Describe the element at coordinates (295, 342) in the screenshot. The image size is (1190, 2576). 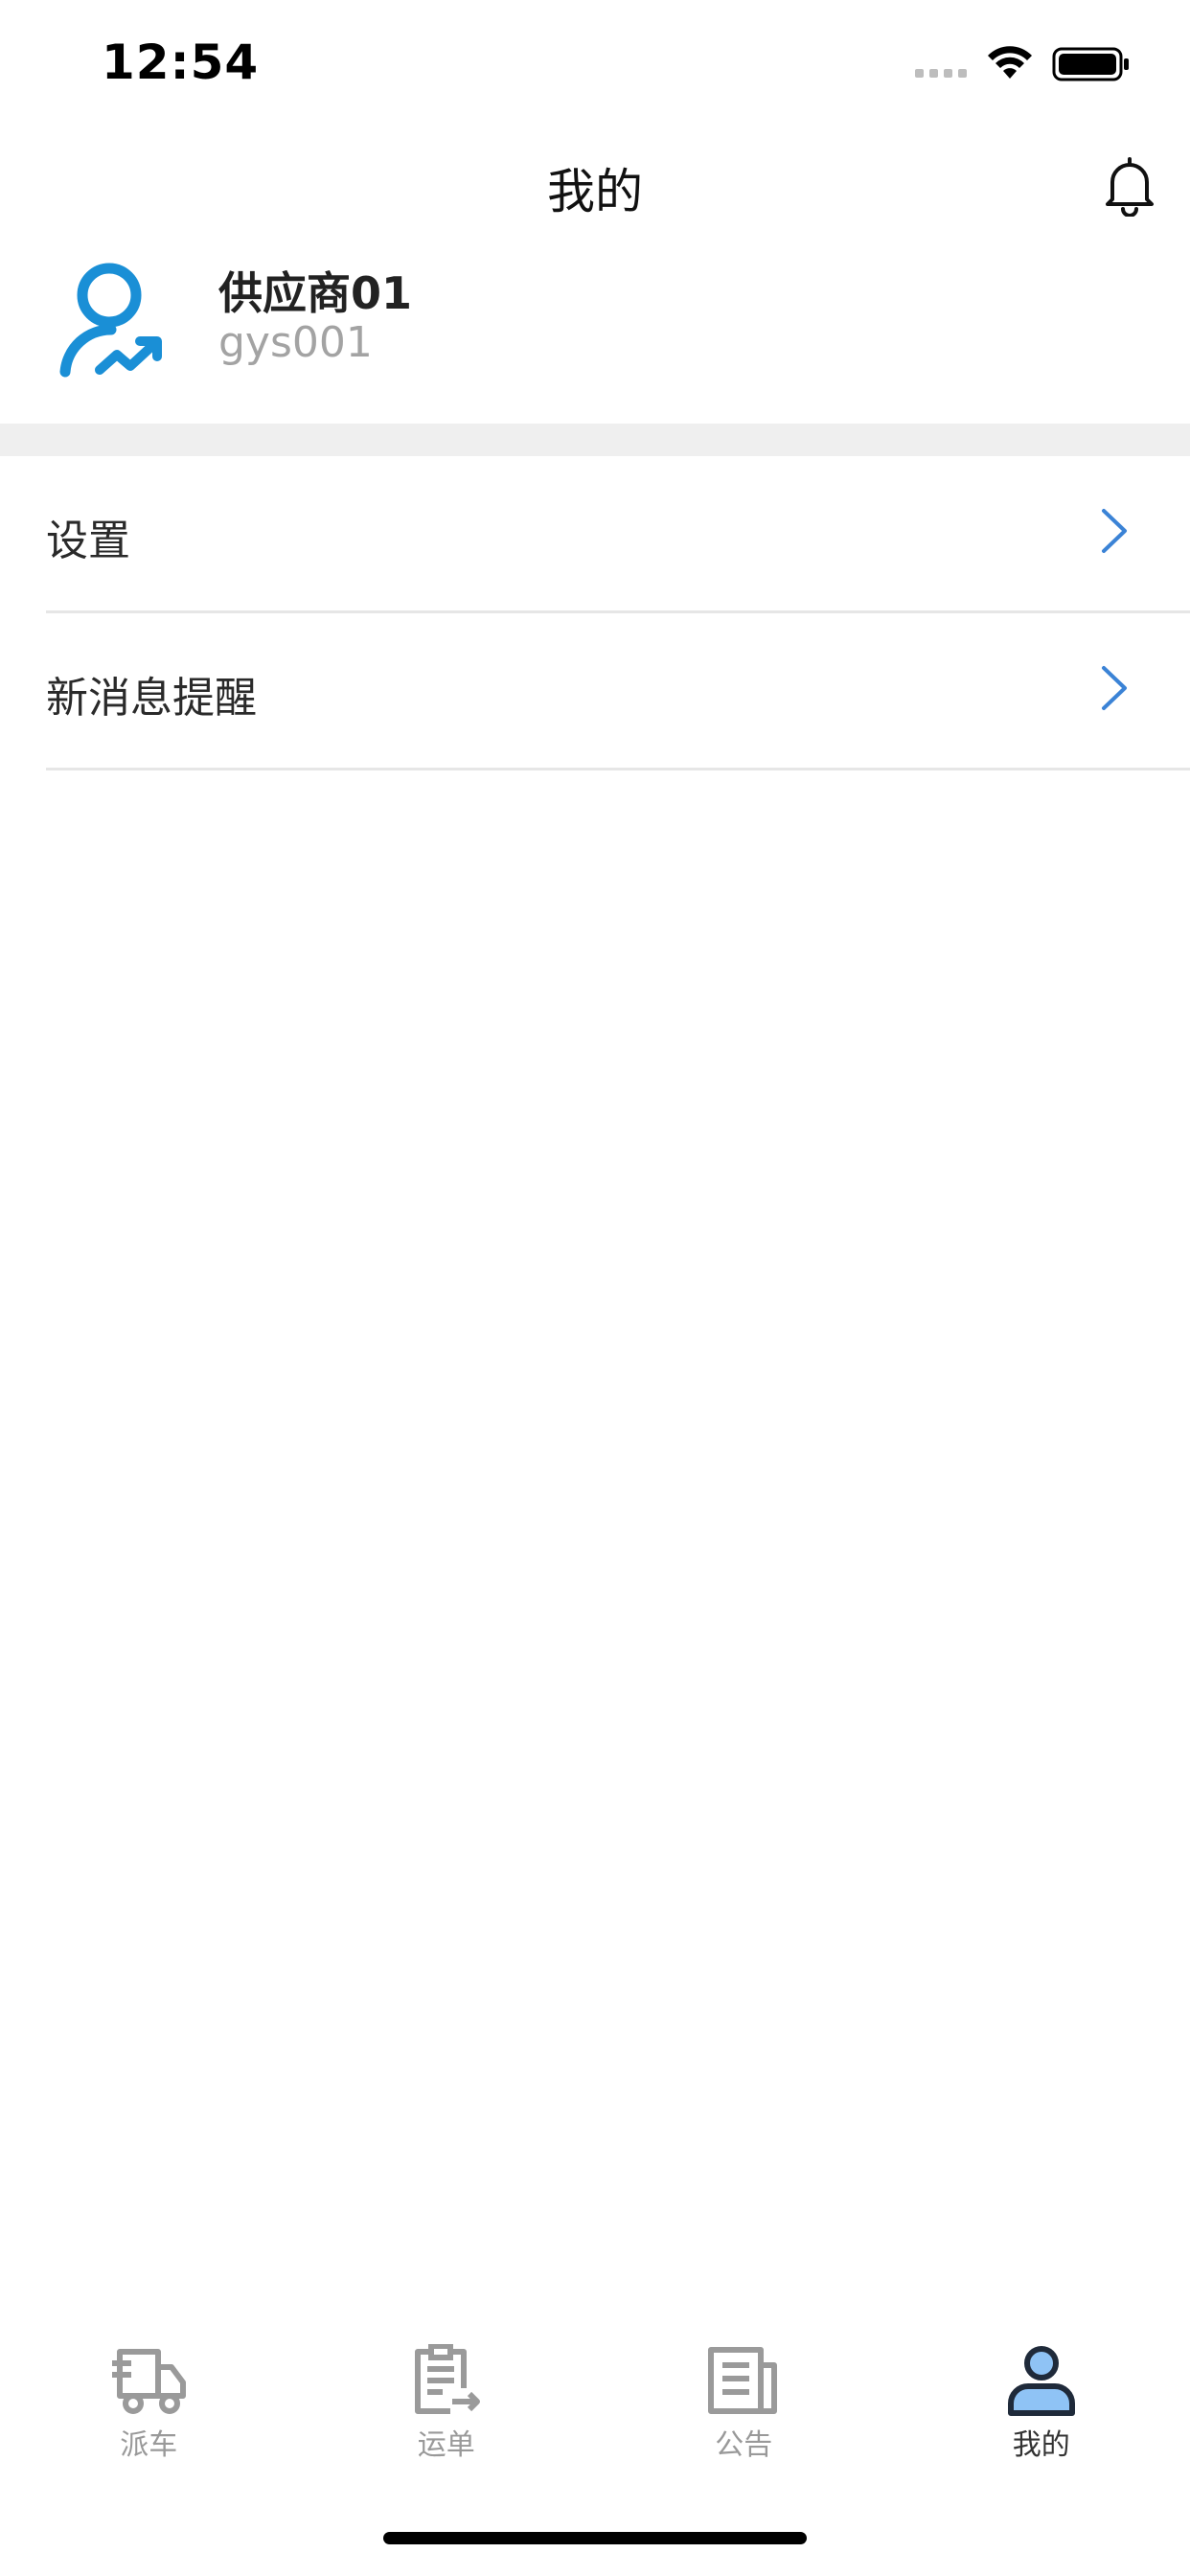
I see `user-account: gys001` at that location.